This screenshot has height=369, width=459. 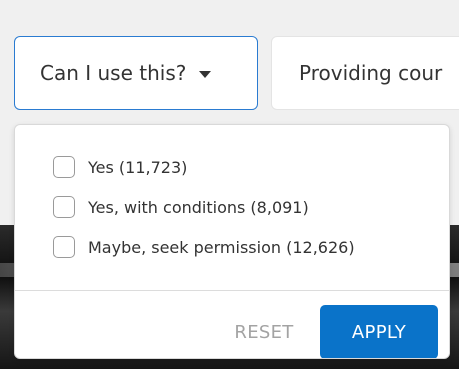 What do you see at coordinates (138, 167) in the screenshot?
I see `option-yes-label: Yes (11,723)` at bounding box center [138, 167].